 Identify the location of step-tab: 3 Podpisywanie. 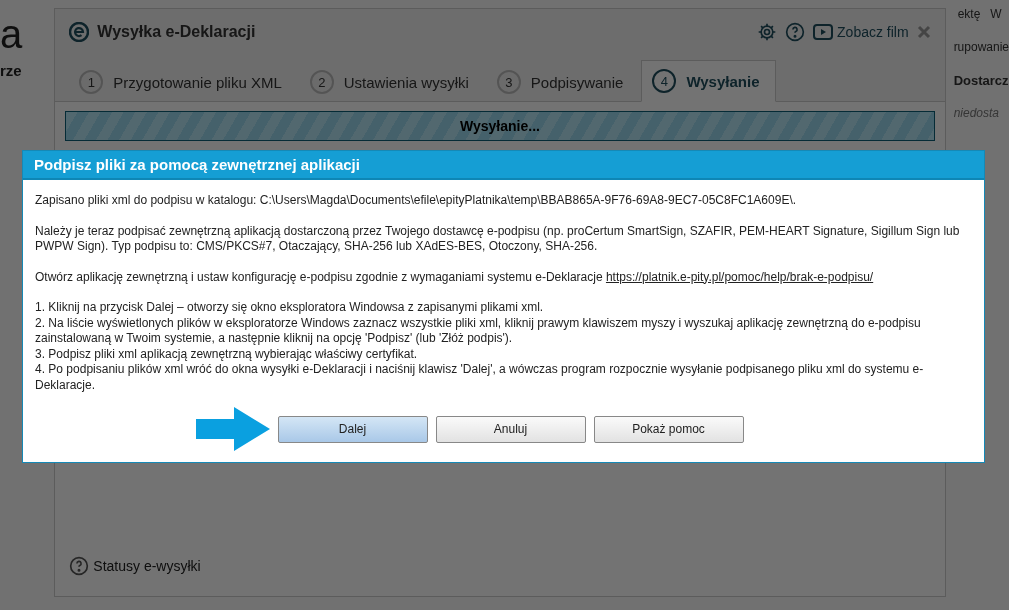
(563, 82).